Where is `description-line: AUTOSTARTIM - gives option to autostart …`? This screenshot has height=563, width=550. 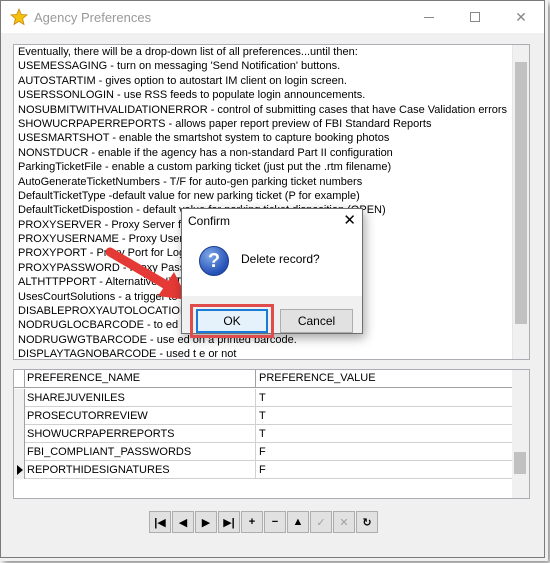
description-line: AUTOSTARTIM - gives option to autostart … is located at coordinates (182, 80).